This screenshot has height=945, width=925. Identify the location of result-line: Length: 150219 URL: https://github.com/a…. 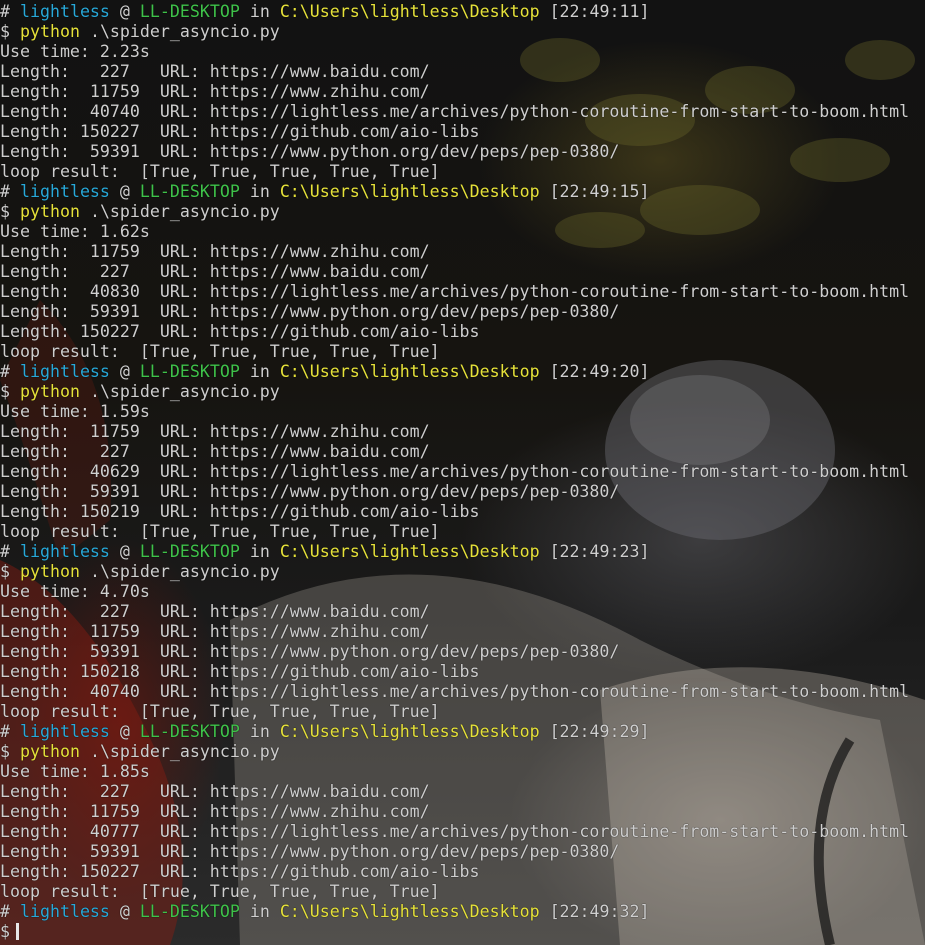
(240, 511).